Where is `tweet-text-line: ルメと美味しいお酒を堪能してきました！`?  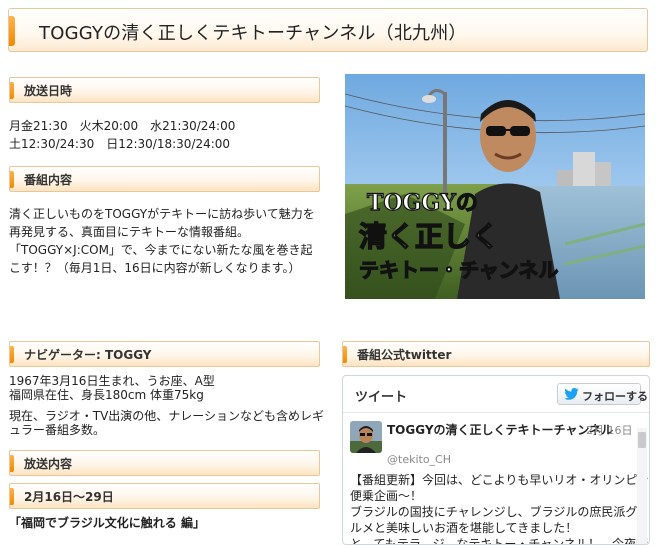 tweet-text-line: ルメと美味しいお酒を堪能してきました！ is located at coordinates (464, 528).